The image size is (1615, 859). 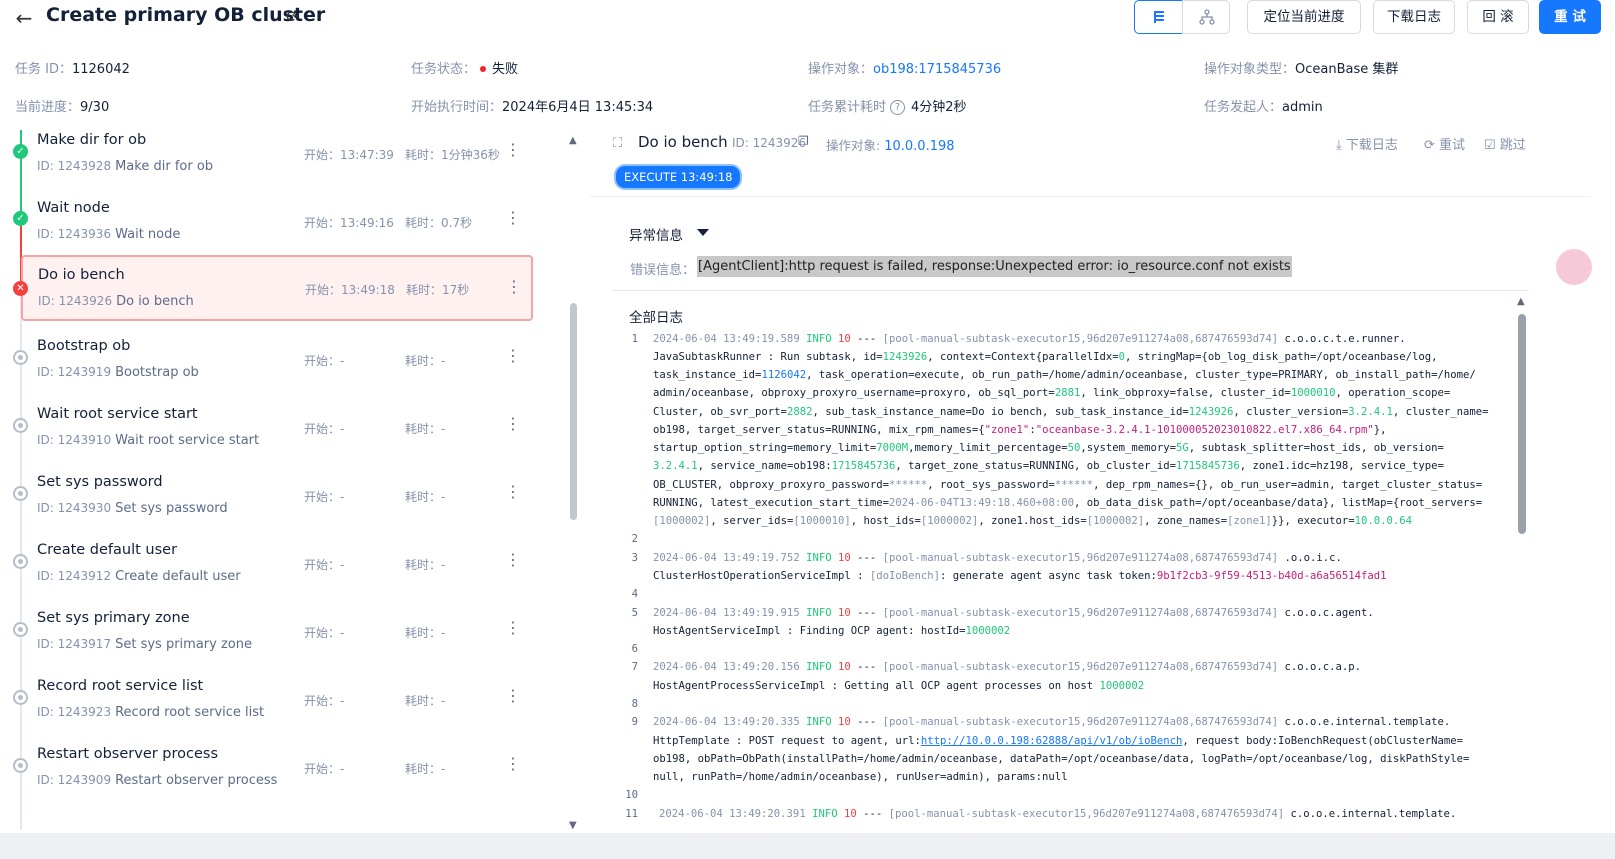 I want to click on task-cost: 耗时：0.7秒, so click(x=439, y=223).